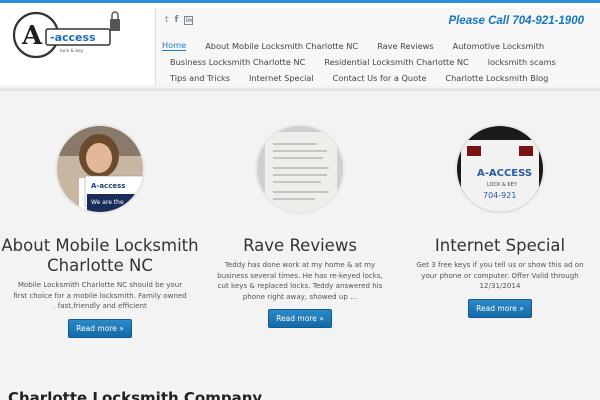 The image size is (600, 400). Describe the element at coordinates (100, 255) in the screenshot. I see `about-title: About Mobile Locksmith Charlotte NC` at that location.